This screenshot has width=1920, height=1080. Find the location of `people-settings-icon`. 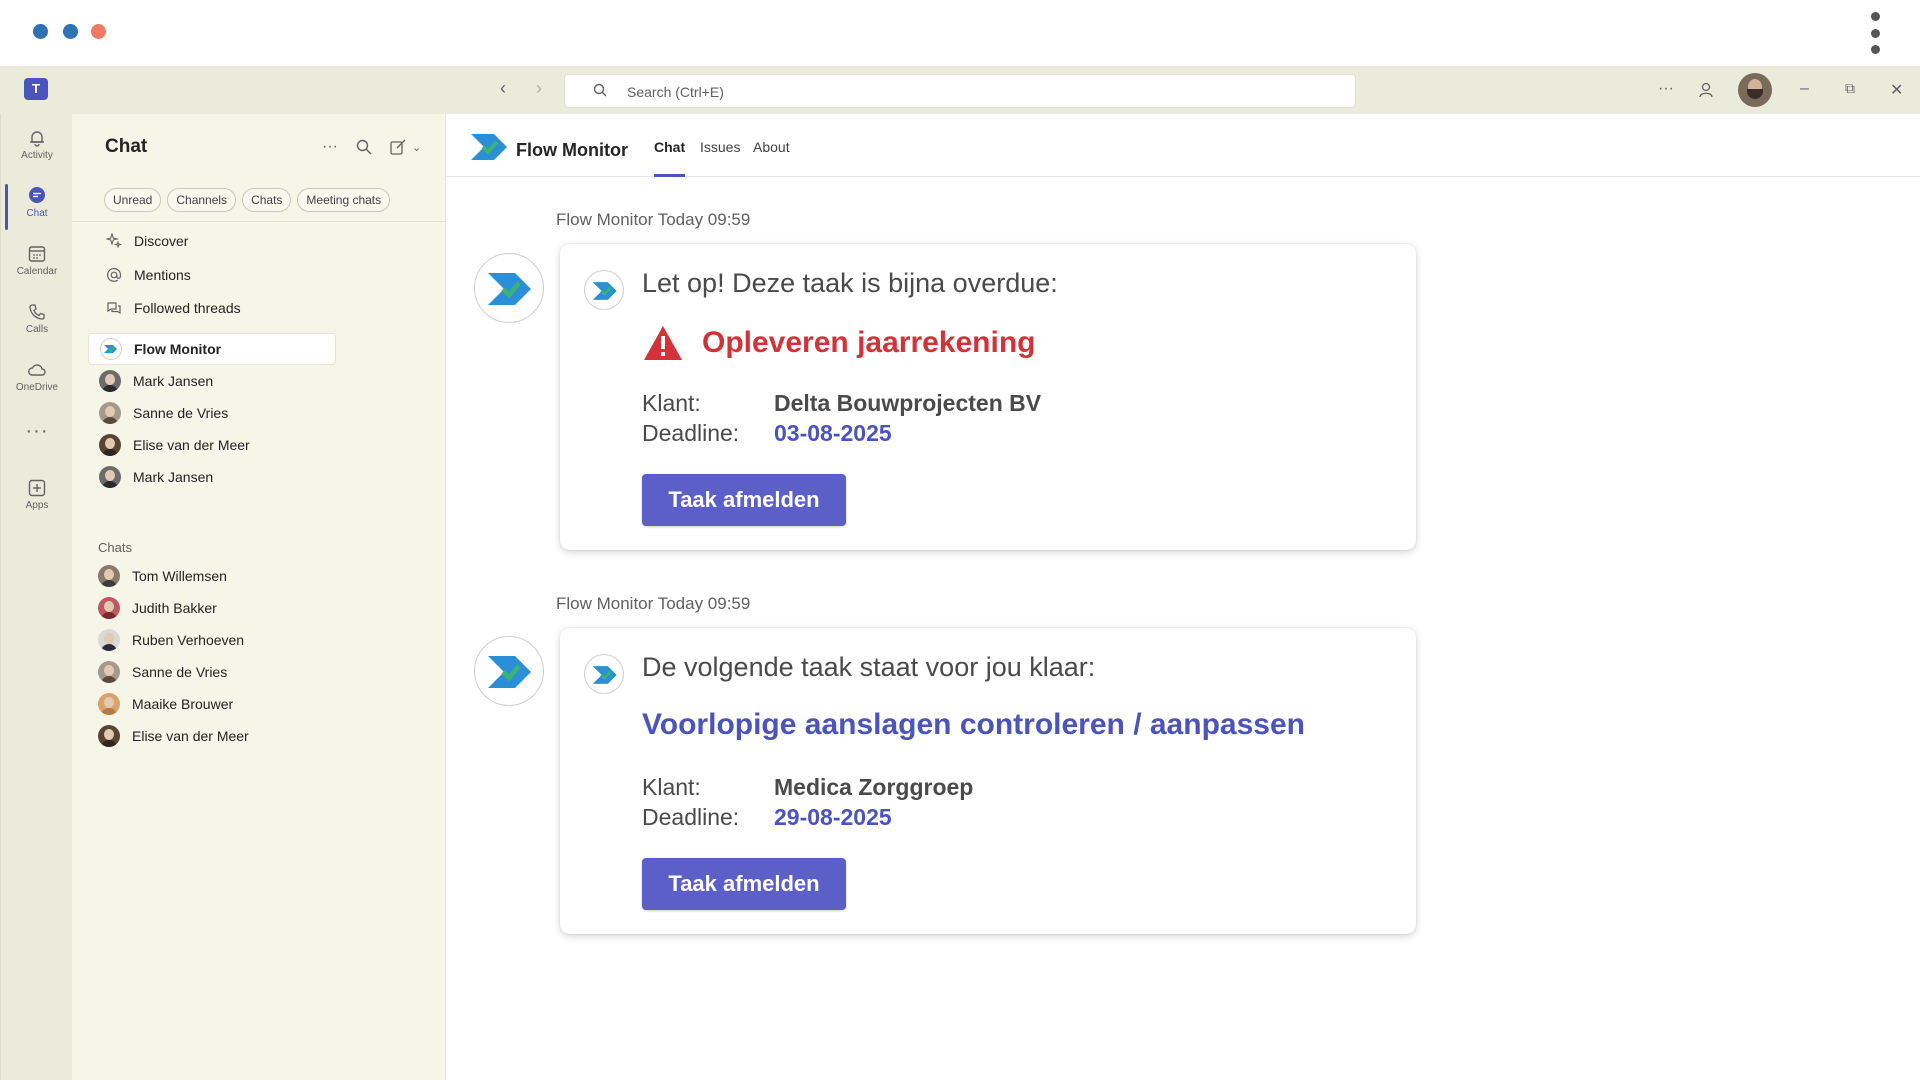

people-settings-icon is located at coordinates (1707, 90).